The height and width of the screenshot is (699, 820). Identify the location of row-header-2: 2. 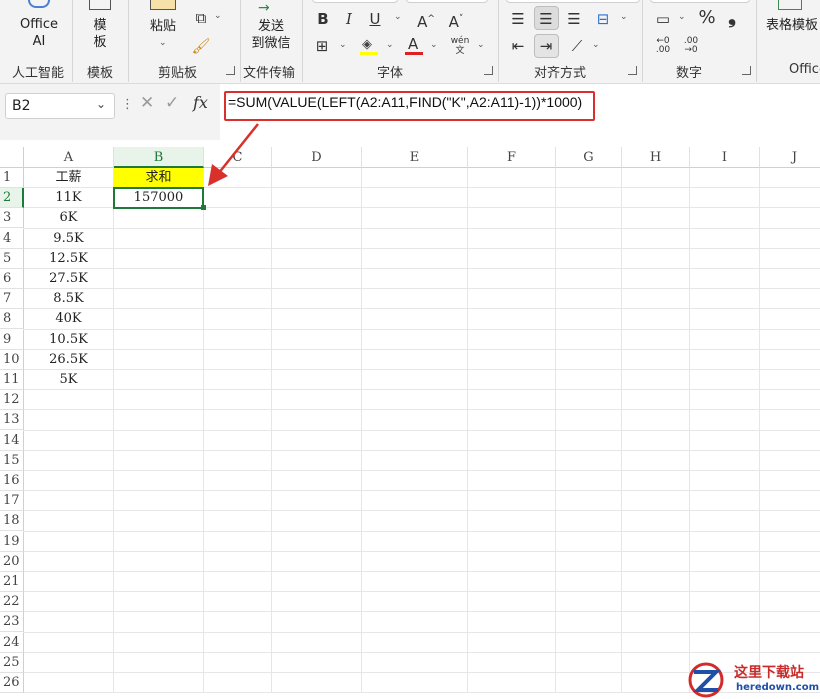
(12, 198).